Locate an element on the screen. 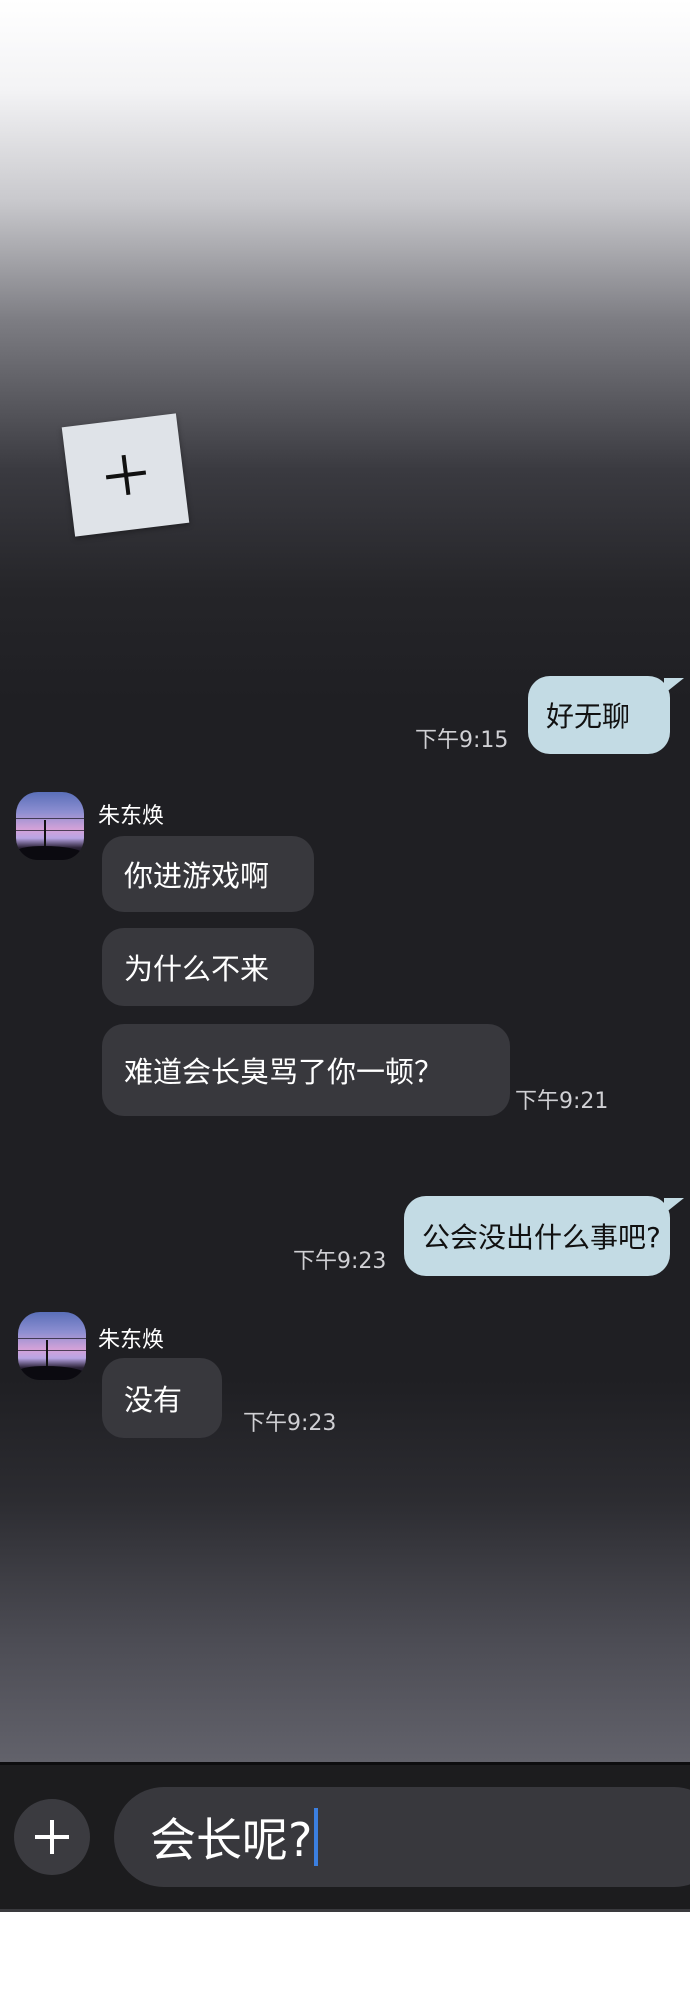  message-timestamp: 下午9:21 is located at coordinates (562, 1101).